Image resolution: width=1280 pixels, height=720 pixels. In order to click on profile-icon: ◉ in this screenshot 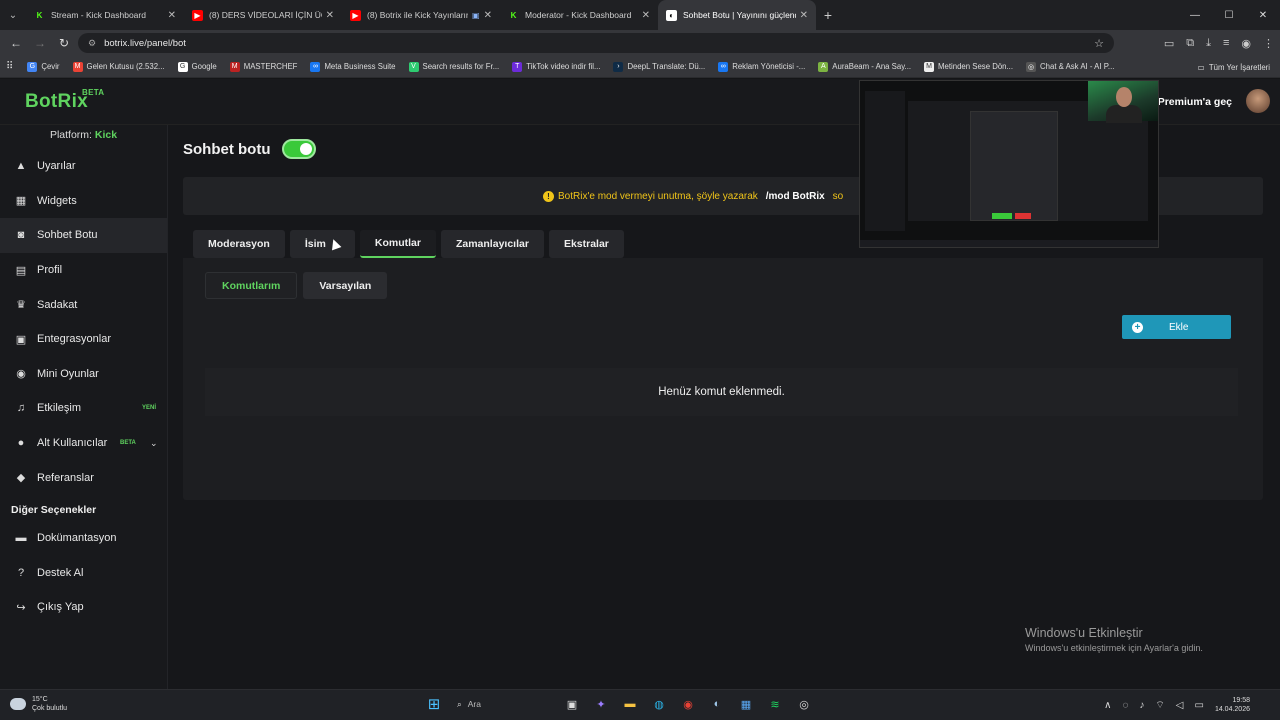, I will do `click(1246, 43)`.